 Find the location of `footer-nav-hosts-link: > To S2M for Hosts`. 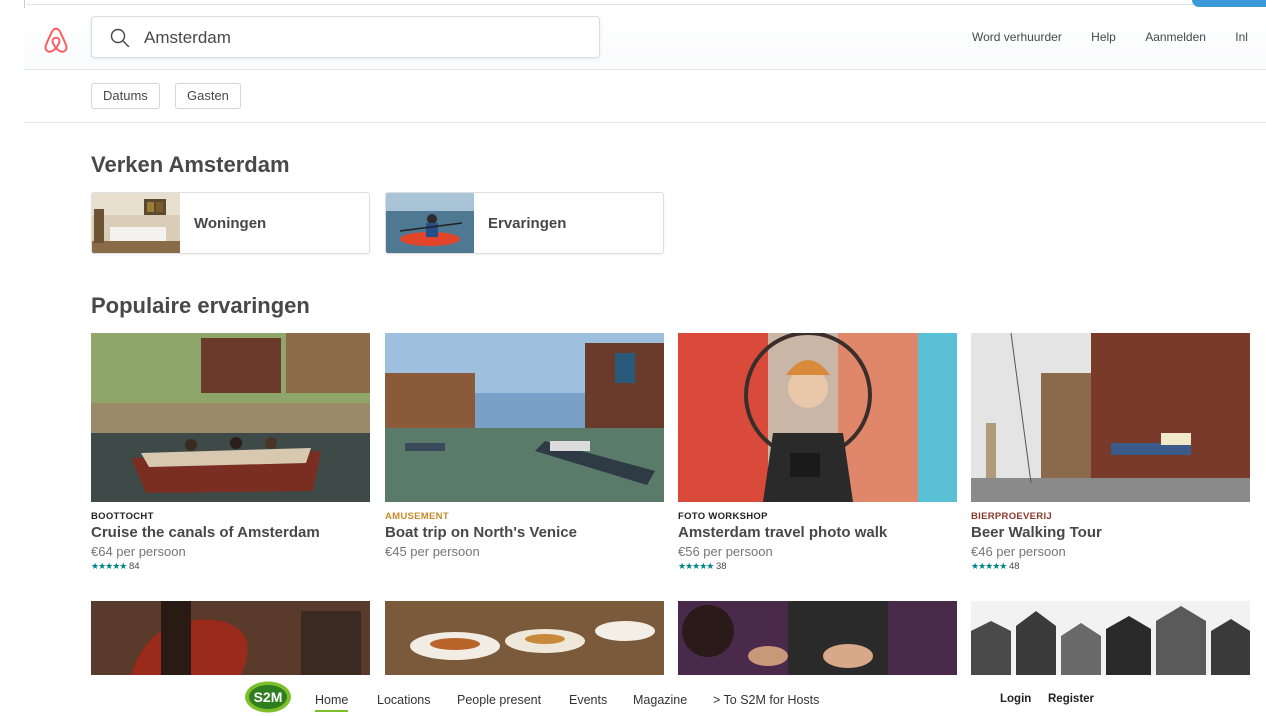

footer-nav-hosts-link: > To S2M for Hosts is located at coordinates (766, 700).